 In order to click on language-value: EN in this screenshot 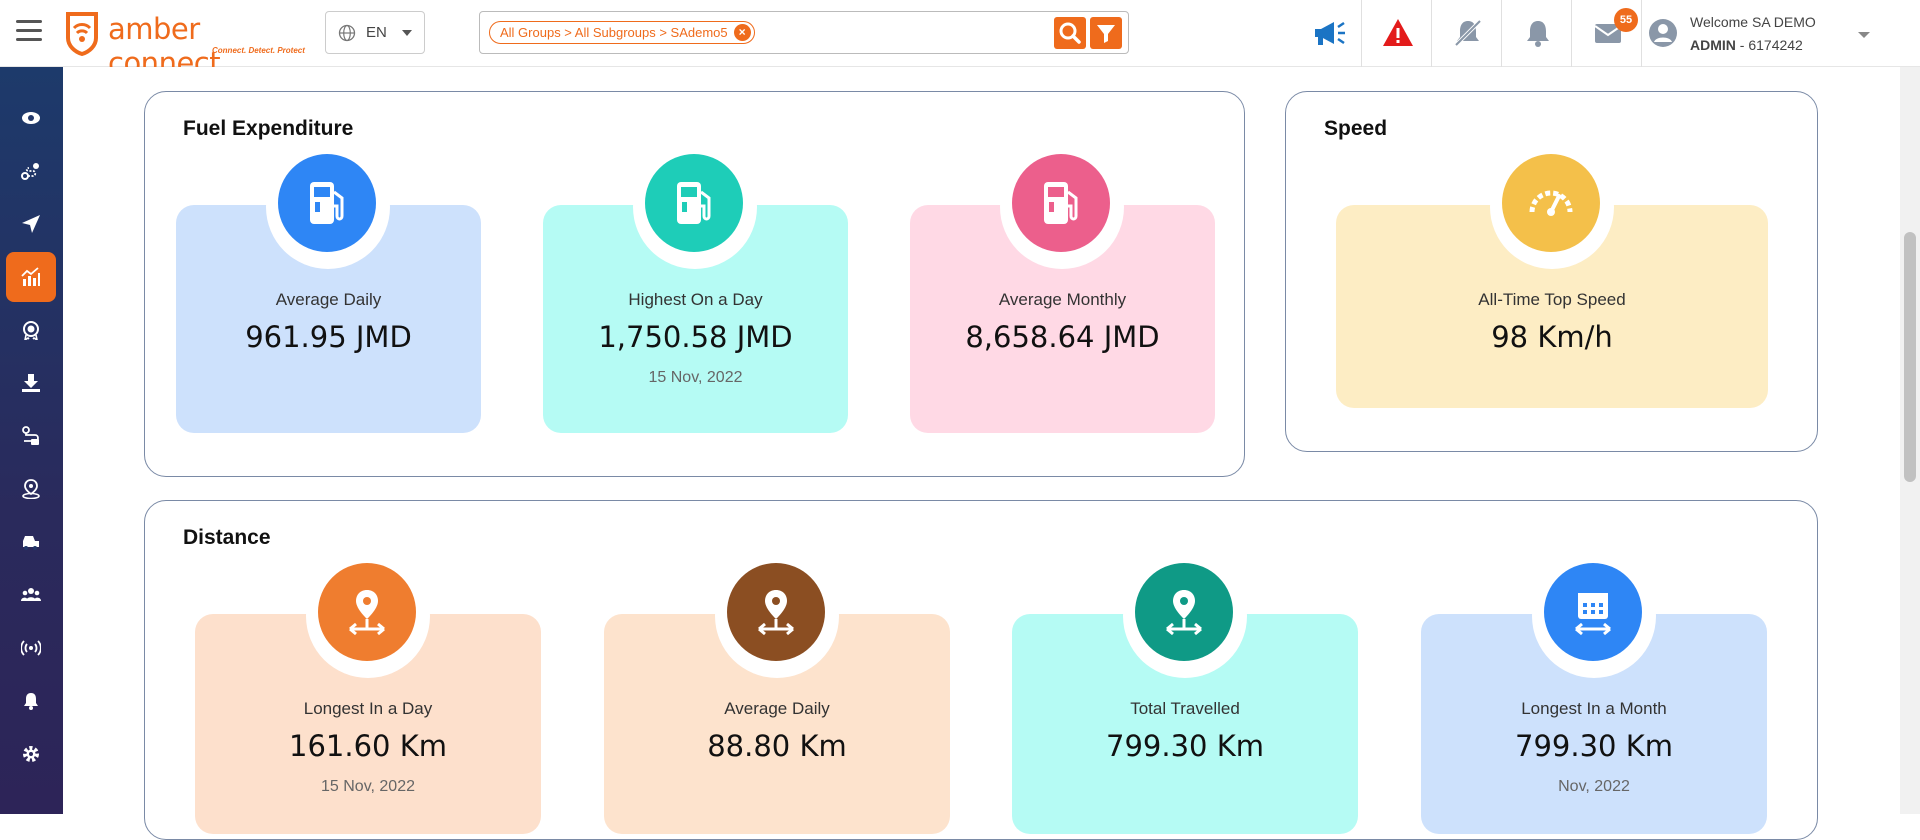, I will do `click(376, 32)`.